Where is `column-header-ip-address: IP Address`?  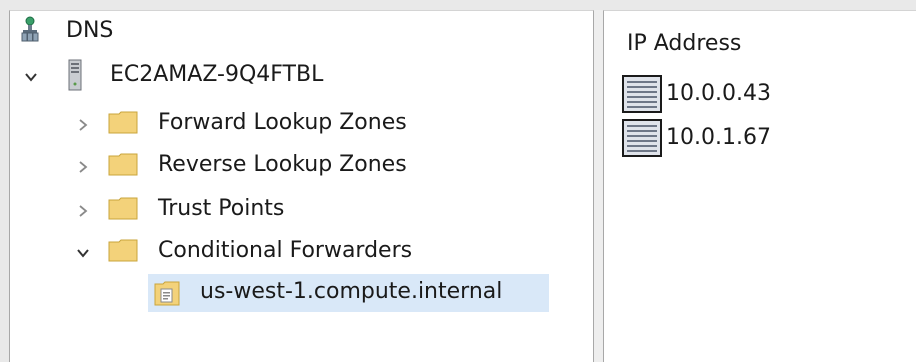
column-header-ip-address: IP Address is located at coordinates (684, 44).